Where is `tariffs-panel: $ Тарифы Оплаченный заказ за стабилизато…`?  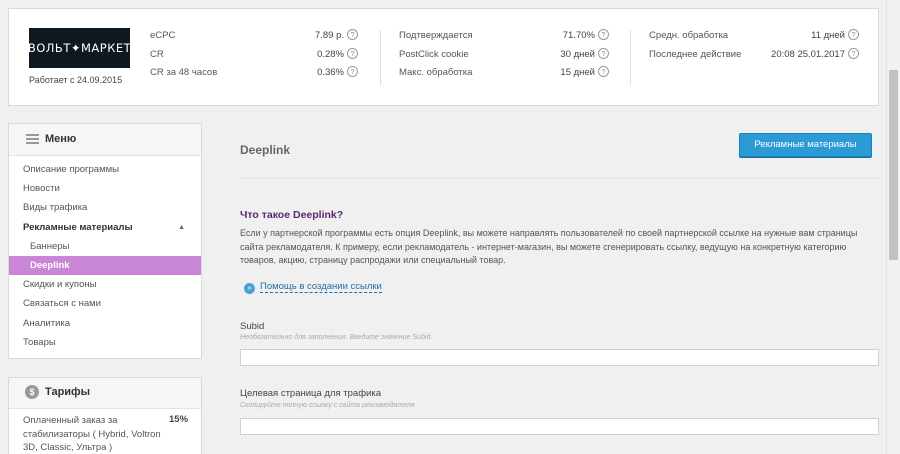
tariffs-panel: $ Тарифы Оплаченный заказ за стабилизато… is located at coordinates (105, 415).